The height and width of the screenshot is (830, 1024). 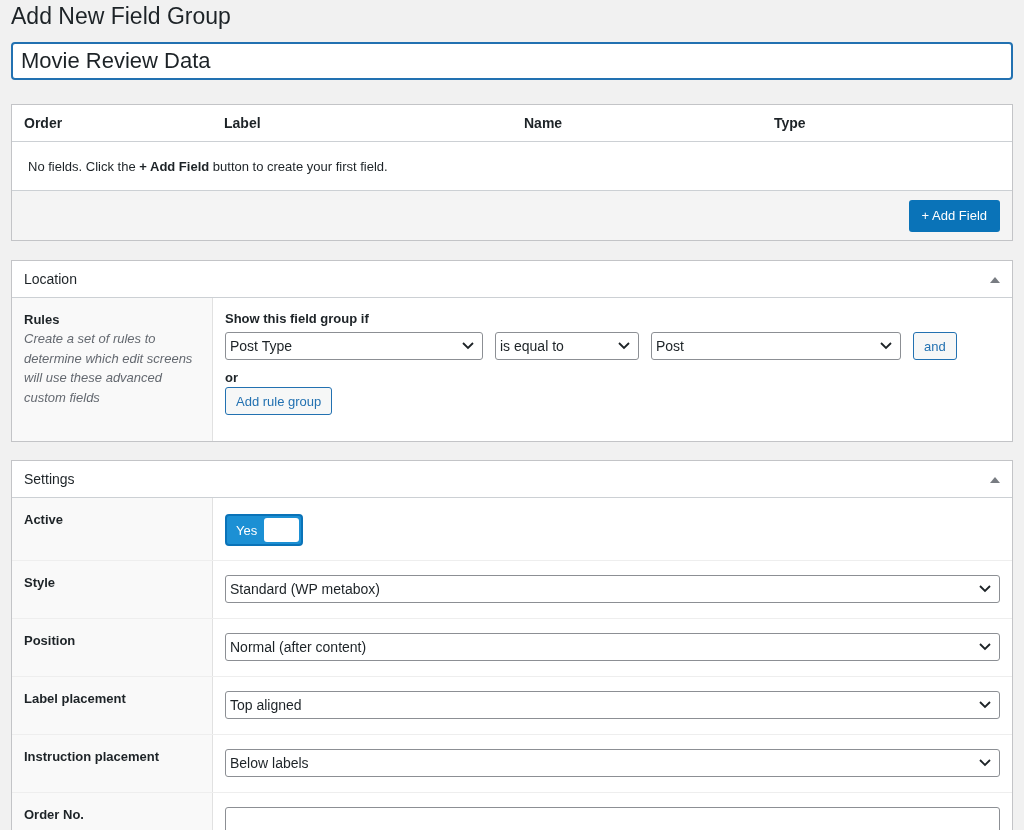 I want to click on select-field: Below labels, so click(x=612, y=763).